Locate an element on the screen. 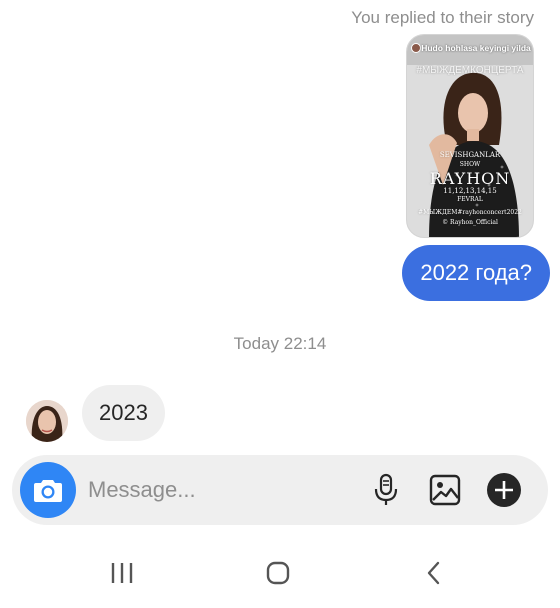 The height and width of the screenshot is (608, 560). sender-avatar-image is located at coordinates (47, 421).